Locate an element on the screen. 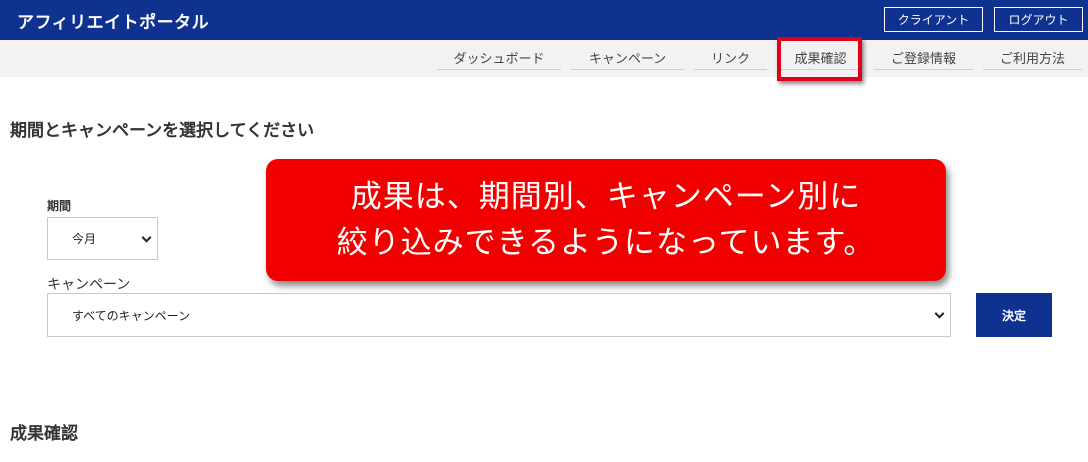 Image resolution: width=1088 pixels, height=462 pixels. callout-line-2: 絞り込みできるようになっています。 is located at coordinates (606, 243).